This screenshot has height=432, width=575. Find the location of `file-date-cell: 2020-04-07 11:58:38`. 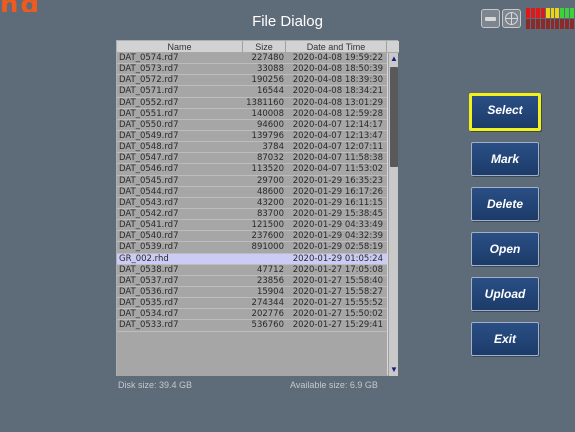

file-date-cell: 2020-04-07 11:58:38 is located at coordinates (337, 158).